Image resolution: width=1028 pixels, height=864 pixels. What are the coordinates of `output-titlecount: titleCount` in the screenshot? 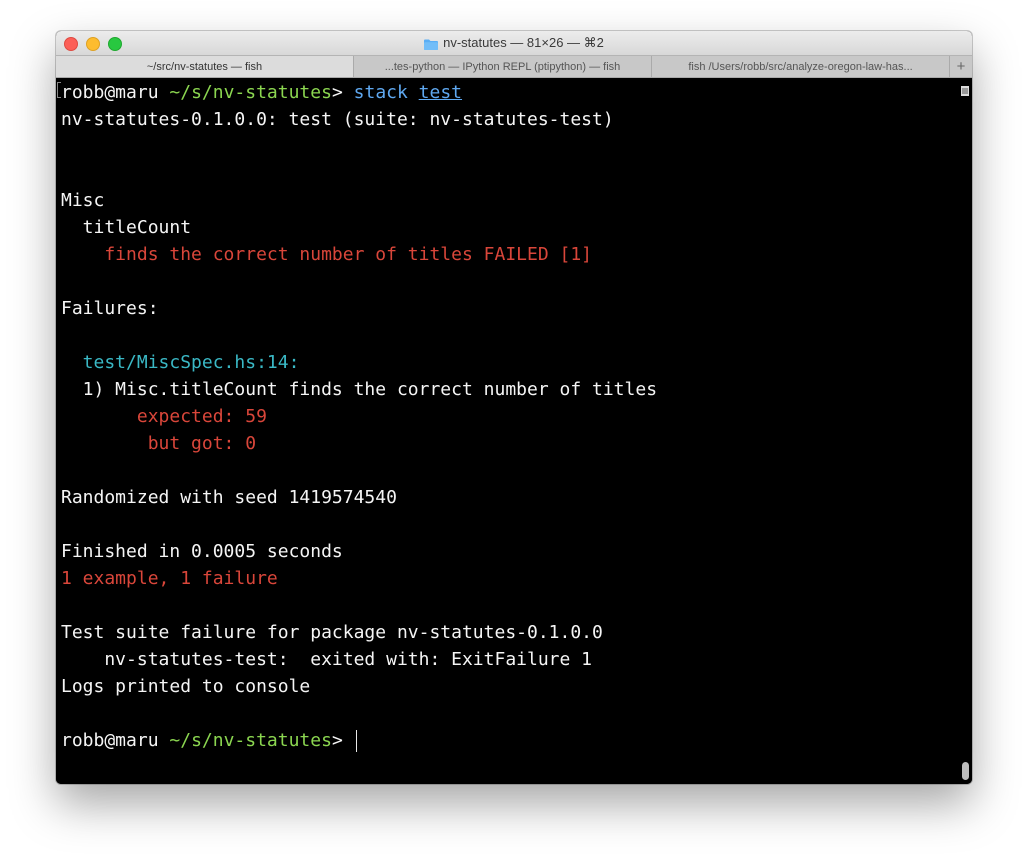 It's located at (126, 227).